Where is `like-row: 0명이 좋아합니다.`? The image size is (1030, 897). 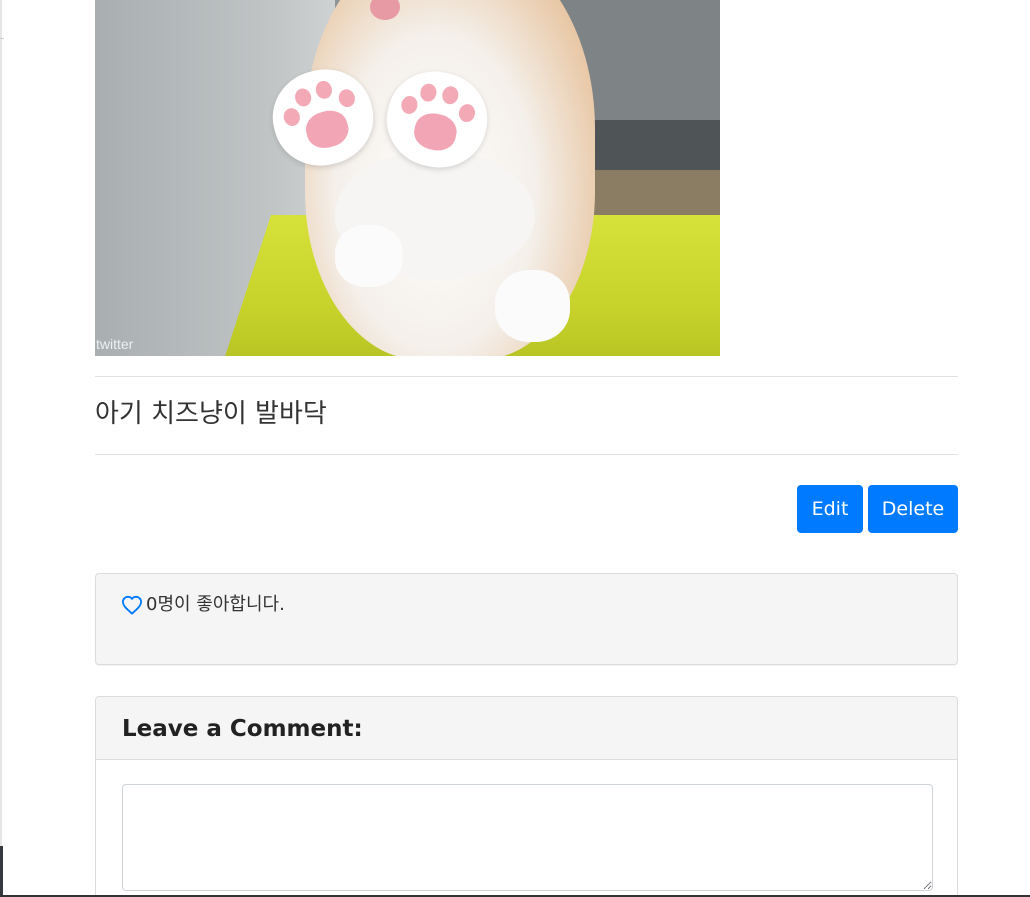 like-row: 0명이 좋아합니다. is located at coordinates (203, 605).